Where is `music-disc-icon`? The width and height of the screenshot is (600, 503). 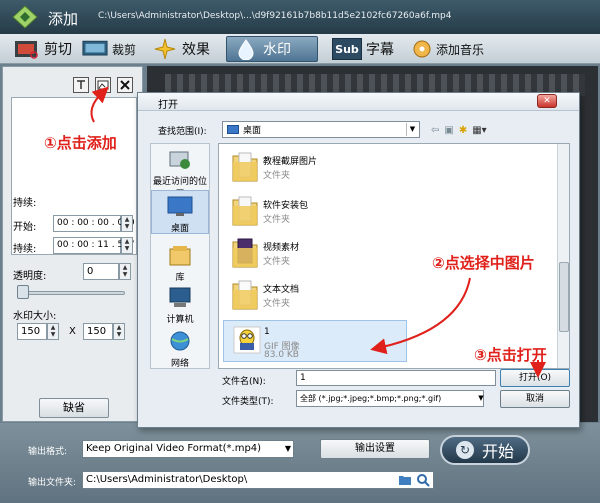 music-disc-icon is located at coordinates (422, 49).